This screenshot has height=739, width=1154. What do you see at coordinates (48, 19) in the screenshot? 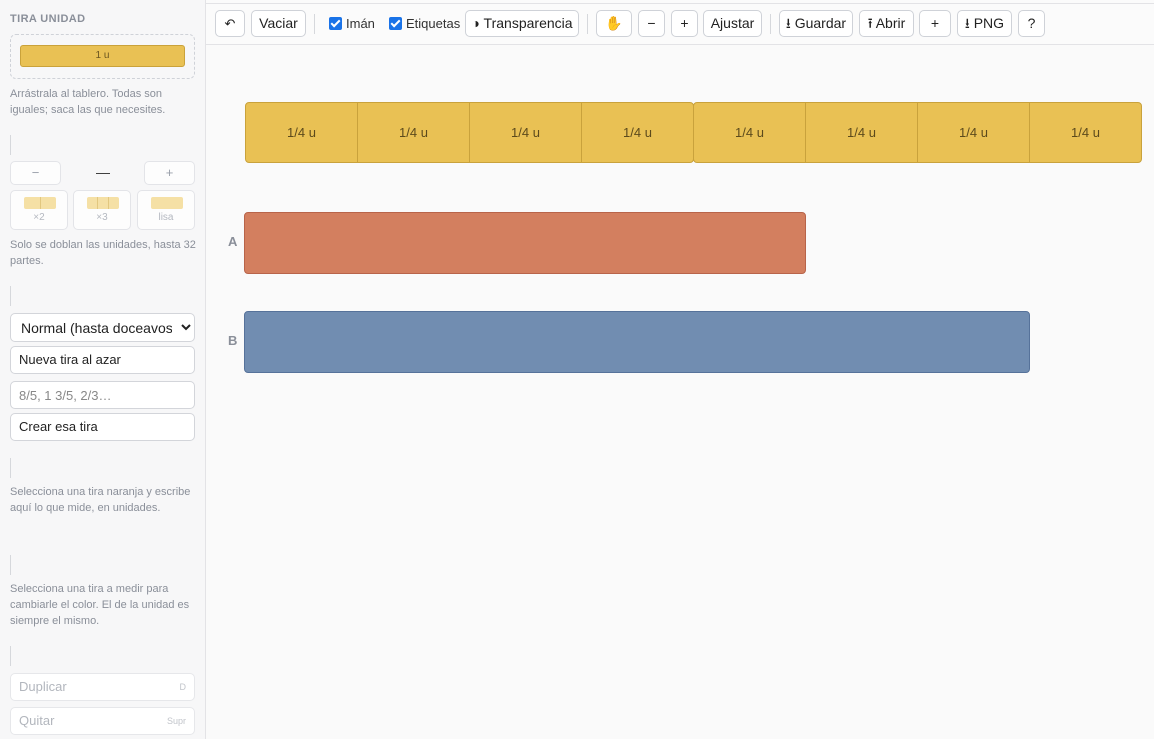
I see `unit-strip-title: TIRA UNIDAD` at bounding box center [48, 19].